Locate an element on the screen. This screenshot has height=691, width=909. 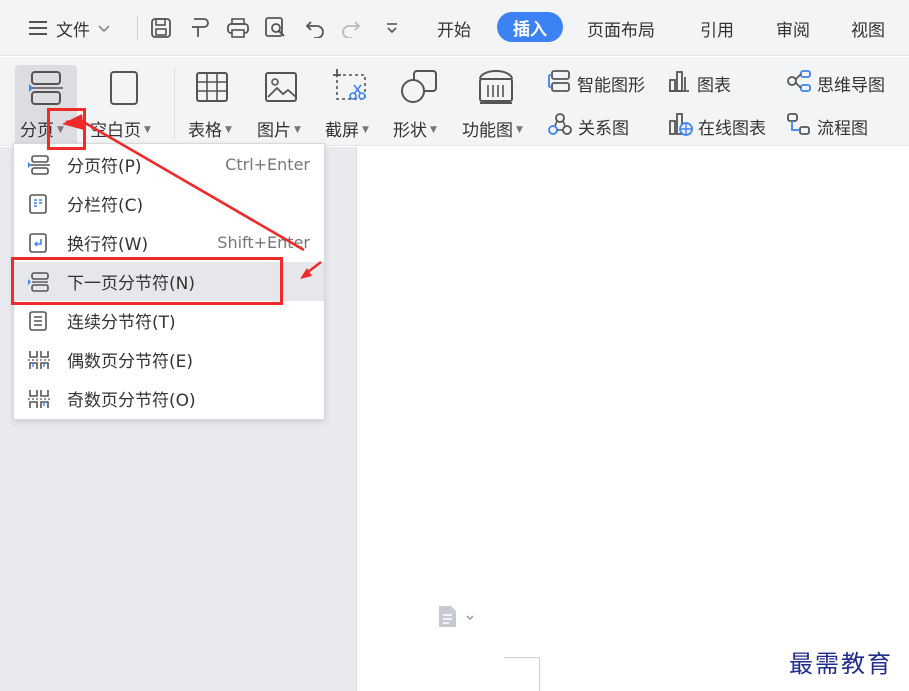
table-icon is located at coordinates (212, 89).